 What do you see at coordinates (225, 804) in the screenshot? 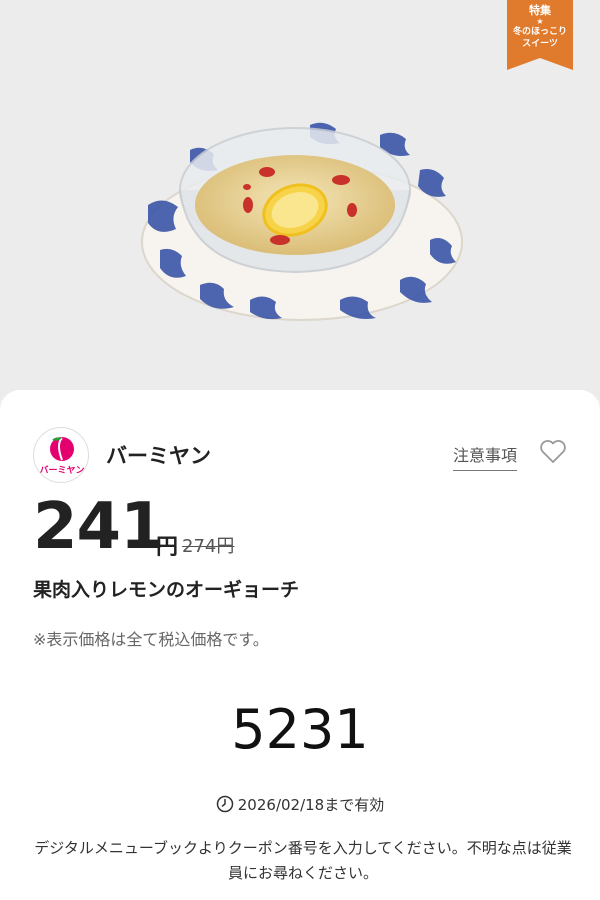
I see `clock-icon` at bounding box center [225, 804].